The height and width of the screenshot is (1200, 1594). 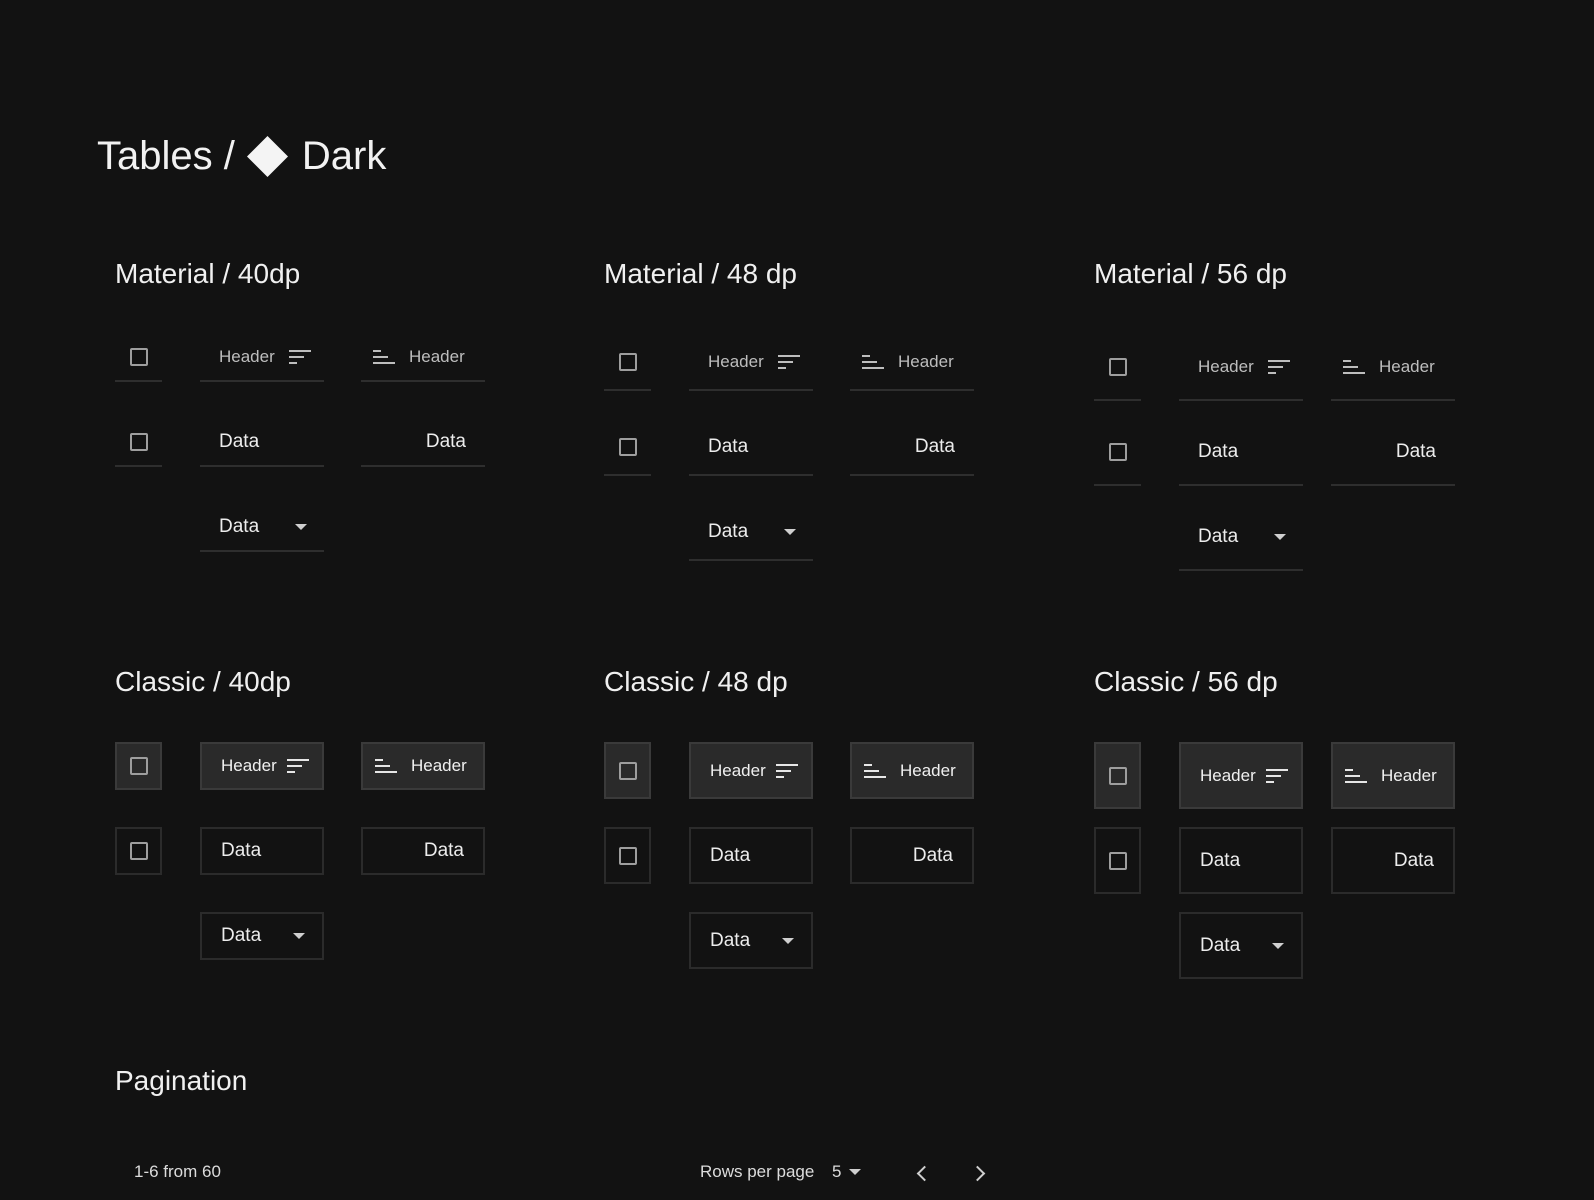 I want to click on page-title-suffix: Dark, so click(x=344, y=155).